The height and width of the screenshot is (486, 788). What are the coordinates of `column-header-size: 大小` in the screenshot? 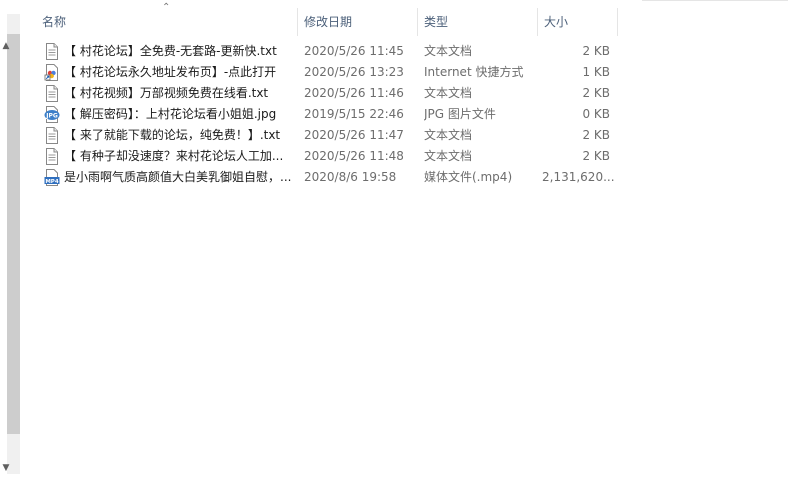 It's located at (578, 22).